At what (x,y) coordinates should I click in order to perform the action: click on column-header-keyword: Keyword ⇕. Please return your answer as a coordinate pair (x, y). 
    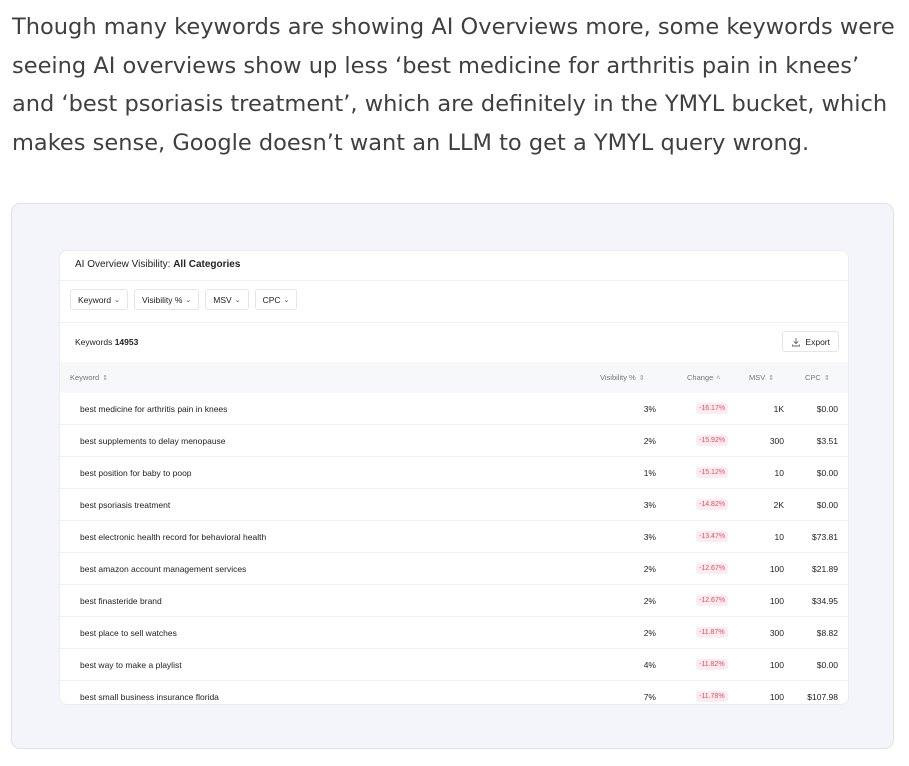
    Looking at the image, I should click on (89, 377).